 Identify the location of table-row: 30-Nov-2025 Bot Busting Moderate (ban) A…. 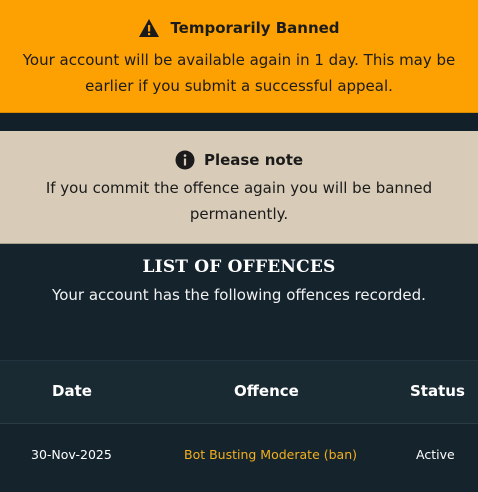
(239, 457).